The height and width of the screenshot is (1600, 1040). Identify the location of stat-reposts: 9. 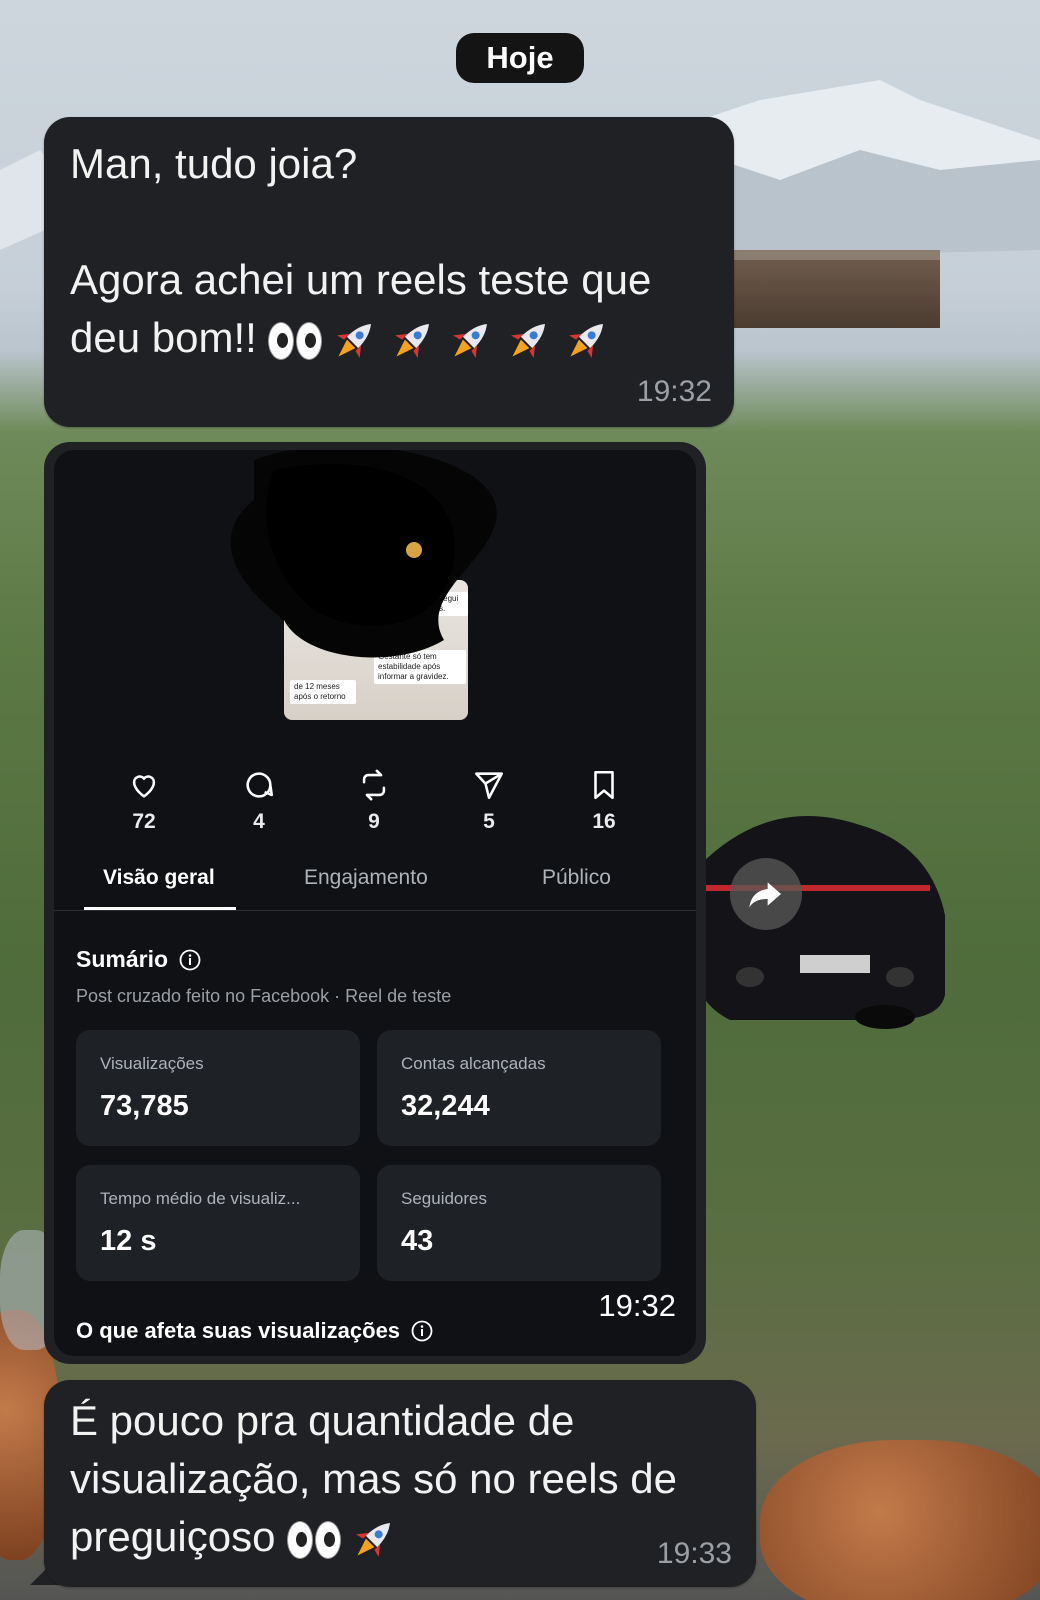
(374, 808).